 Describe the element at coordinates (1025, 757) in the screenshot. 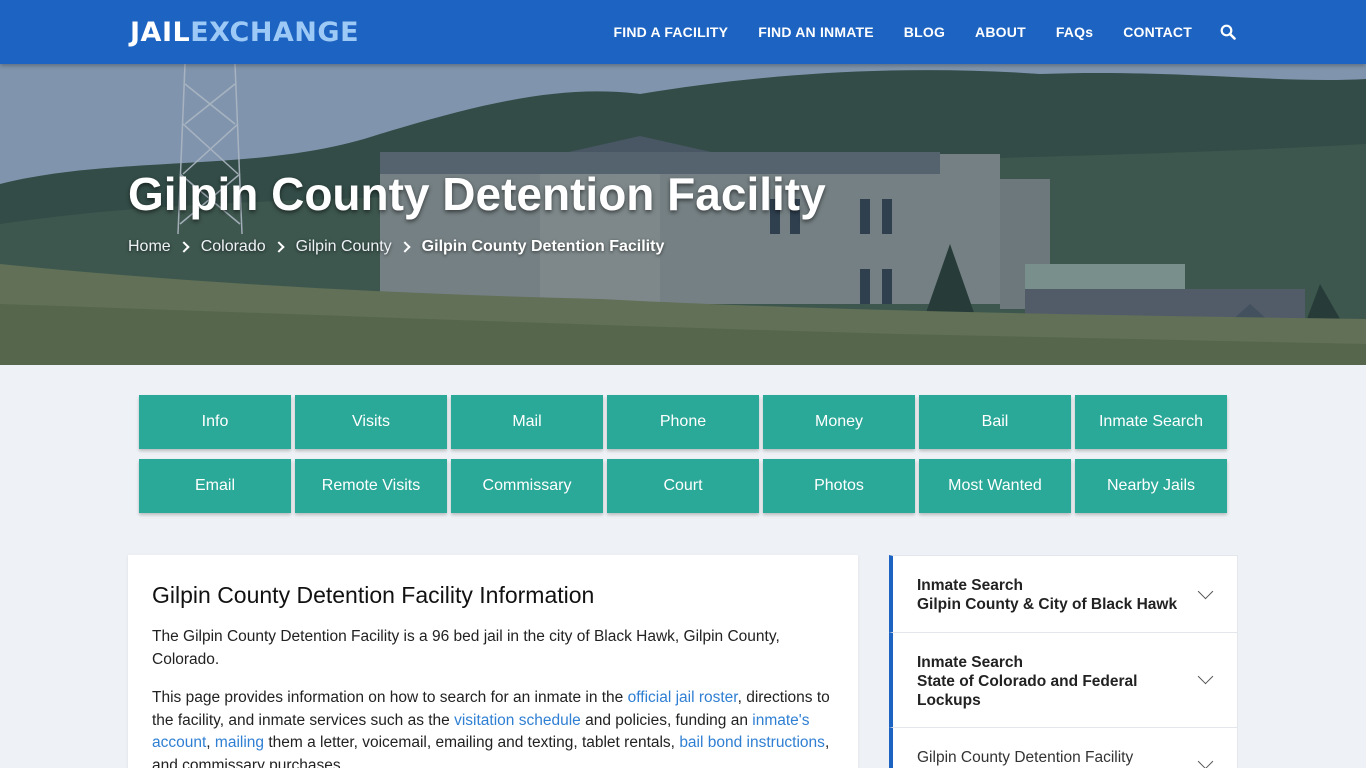

I see `accordion-line: Gilpin County Detention Facility` at that location.